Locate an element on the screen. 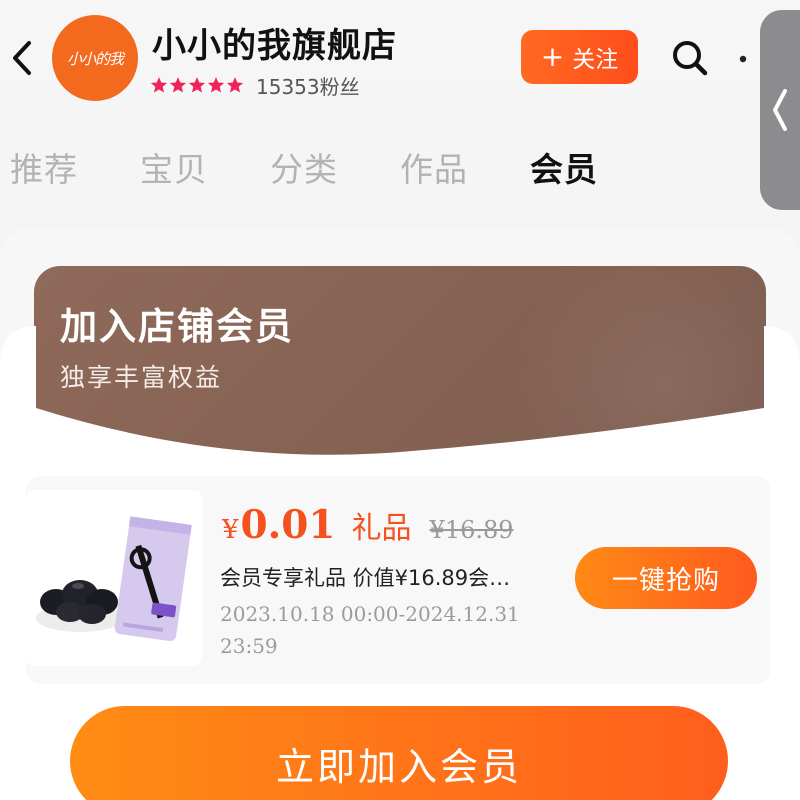 The width and height of the screenshot is (800, 800). member-price: 0.01 is located at coordinates (288, 525).